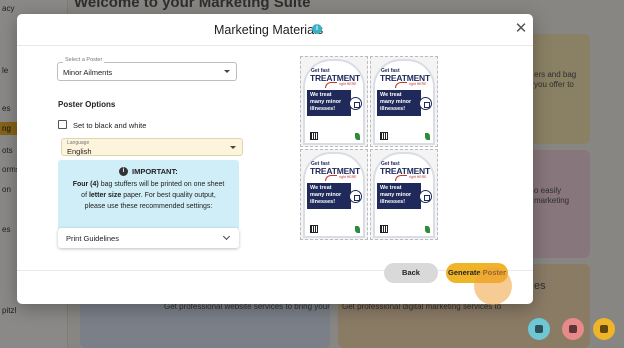 The width and height of the screenshot is (624, 348). Describe the element at coordinates (79, 151) in the screenshot. I see `language-value: English` at that location.